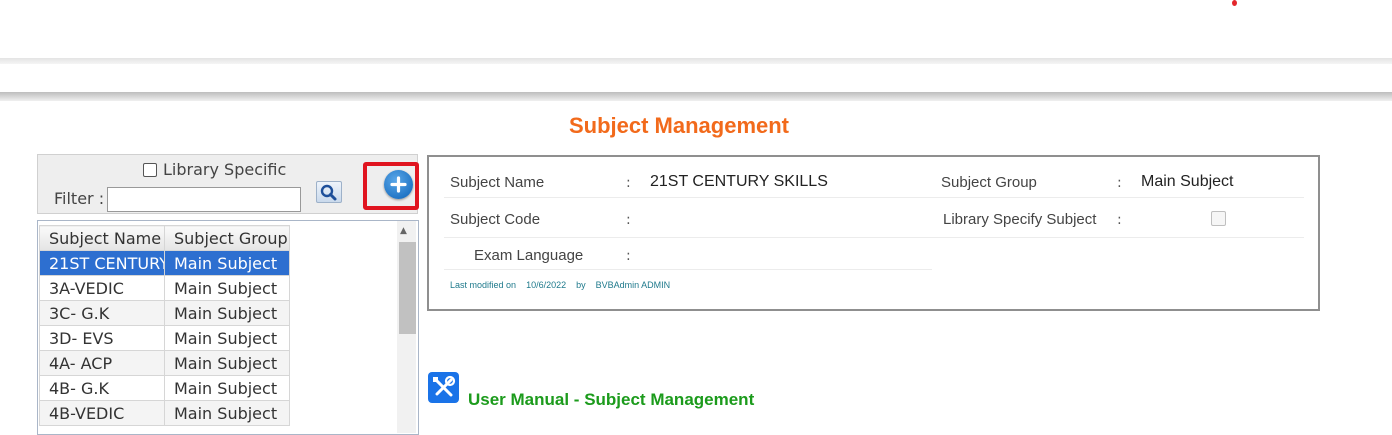 The width and height of the screenshot is (1392, 435). What do you see at coordinates (495, 219) in the screenshot?
I see `subject-code-label: Subject Code` at bounding box center [495, 219].